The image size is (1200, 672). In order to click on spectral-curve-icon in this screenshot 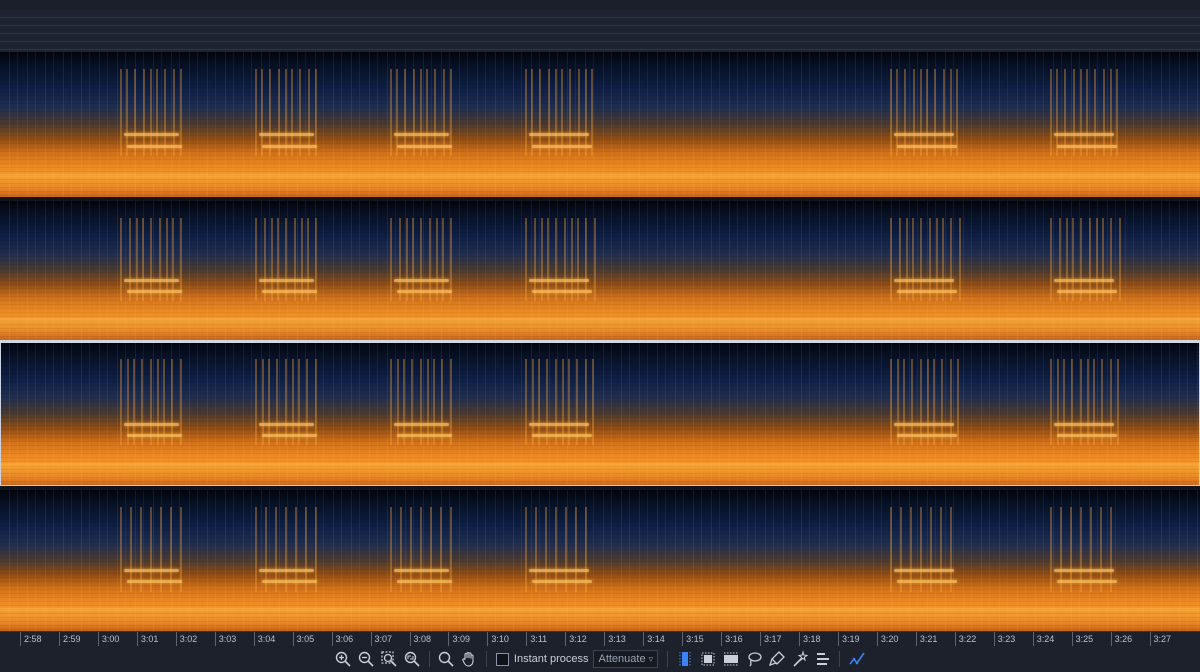, I will do `click(857, 659)`.